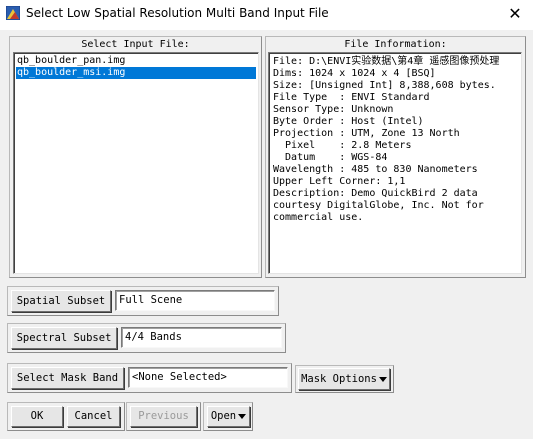  Describe the element at coordinates (339, 181) in the screenshot. I see `info-line: Upper Left Corner: 1,1` at that location.